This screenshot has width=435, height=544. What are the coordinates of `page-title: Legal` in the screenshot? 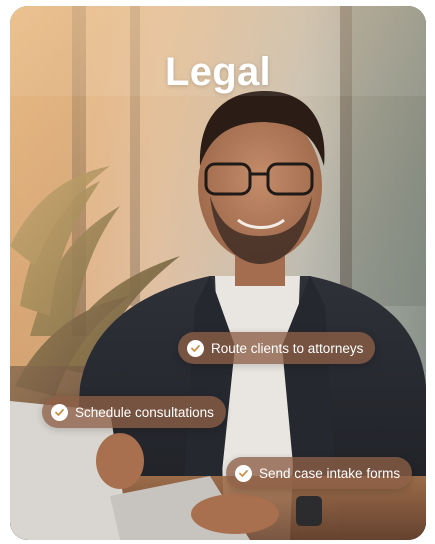 It's located at (218, 72).